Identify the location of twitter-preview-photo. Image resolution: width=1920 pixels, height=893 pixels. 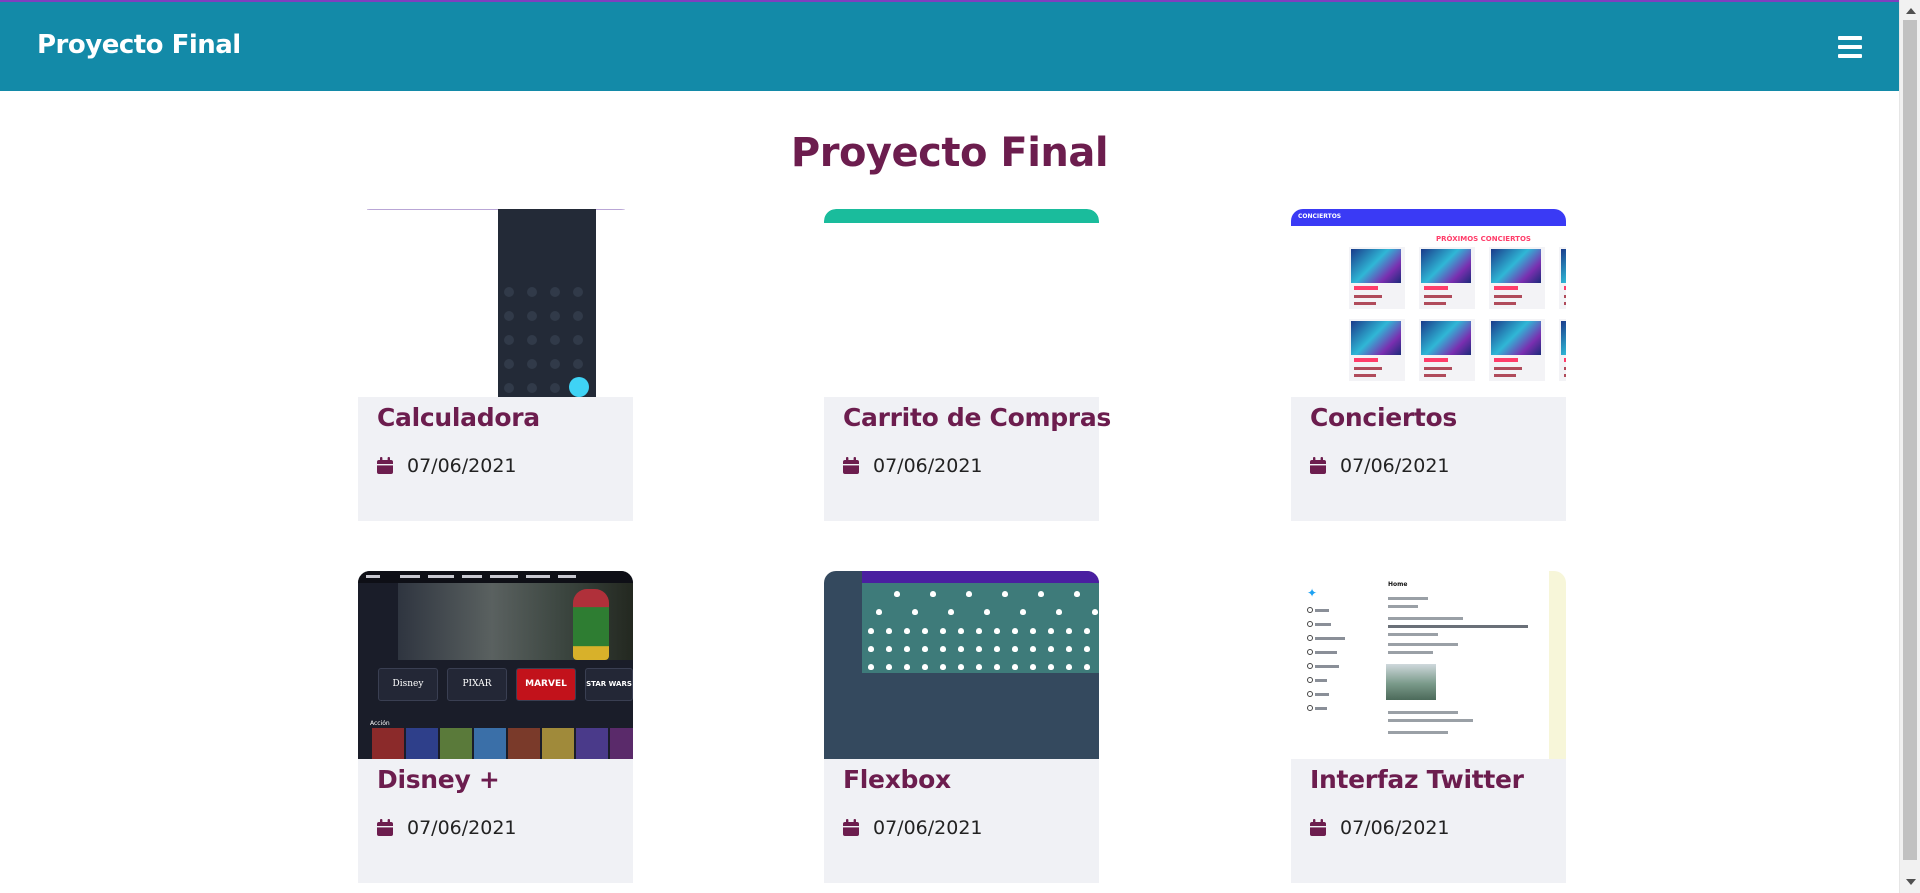
(1411, 682).